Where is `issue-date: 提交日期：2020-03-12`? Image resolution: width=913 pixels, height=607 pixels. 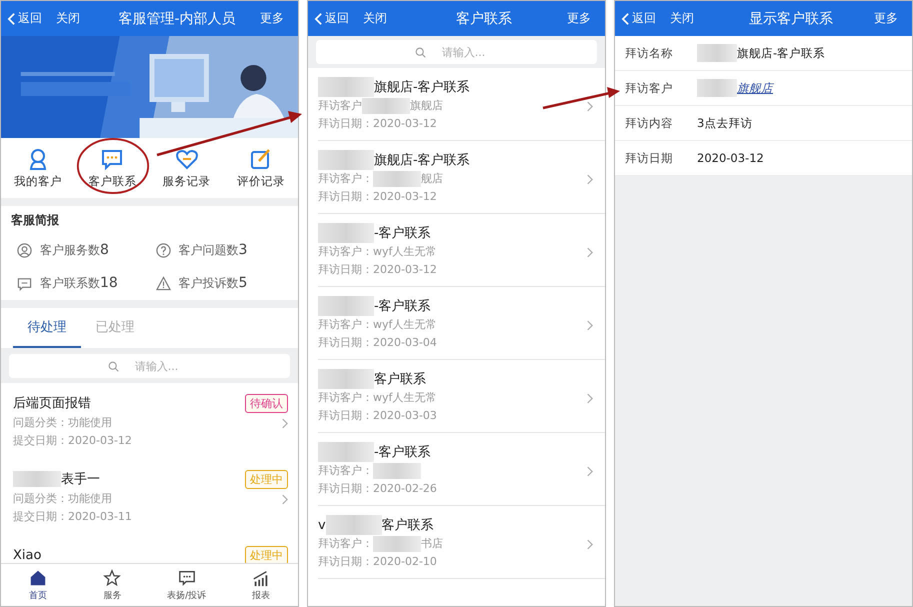 issue-date: 提交日期：2020-03-12 is located at coordinates (73, 441).